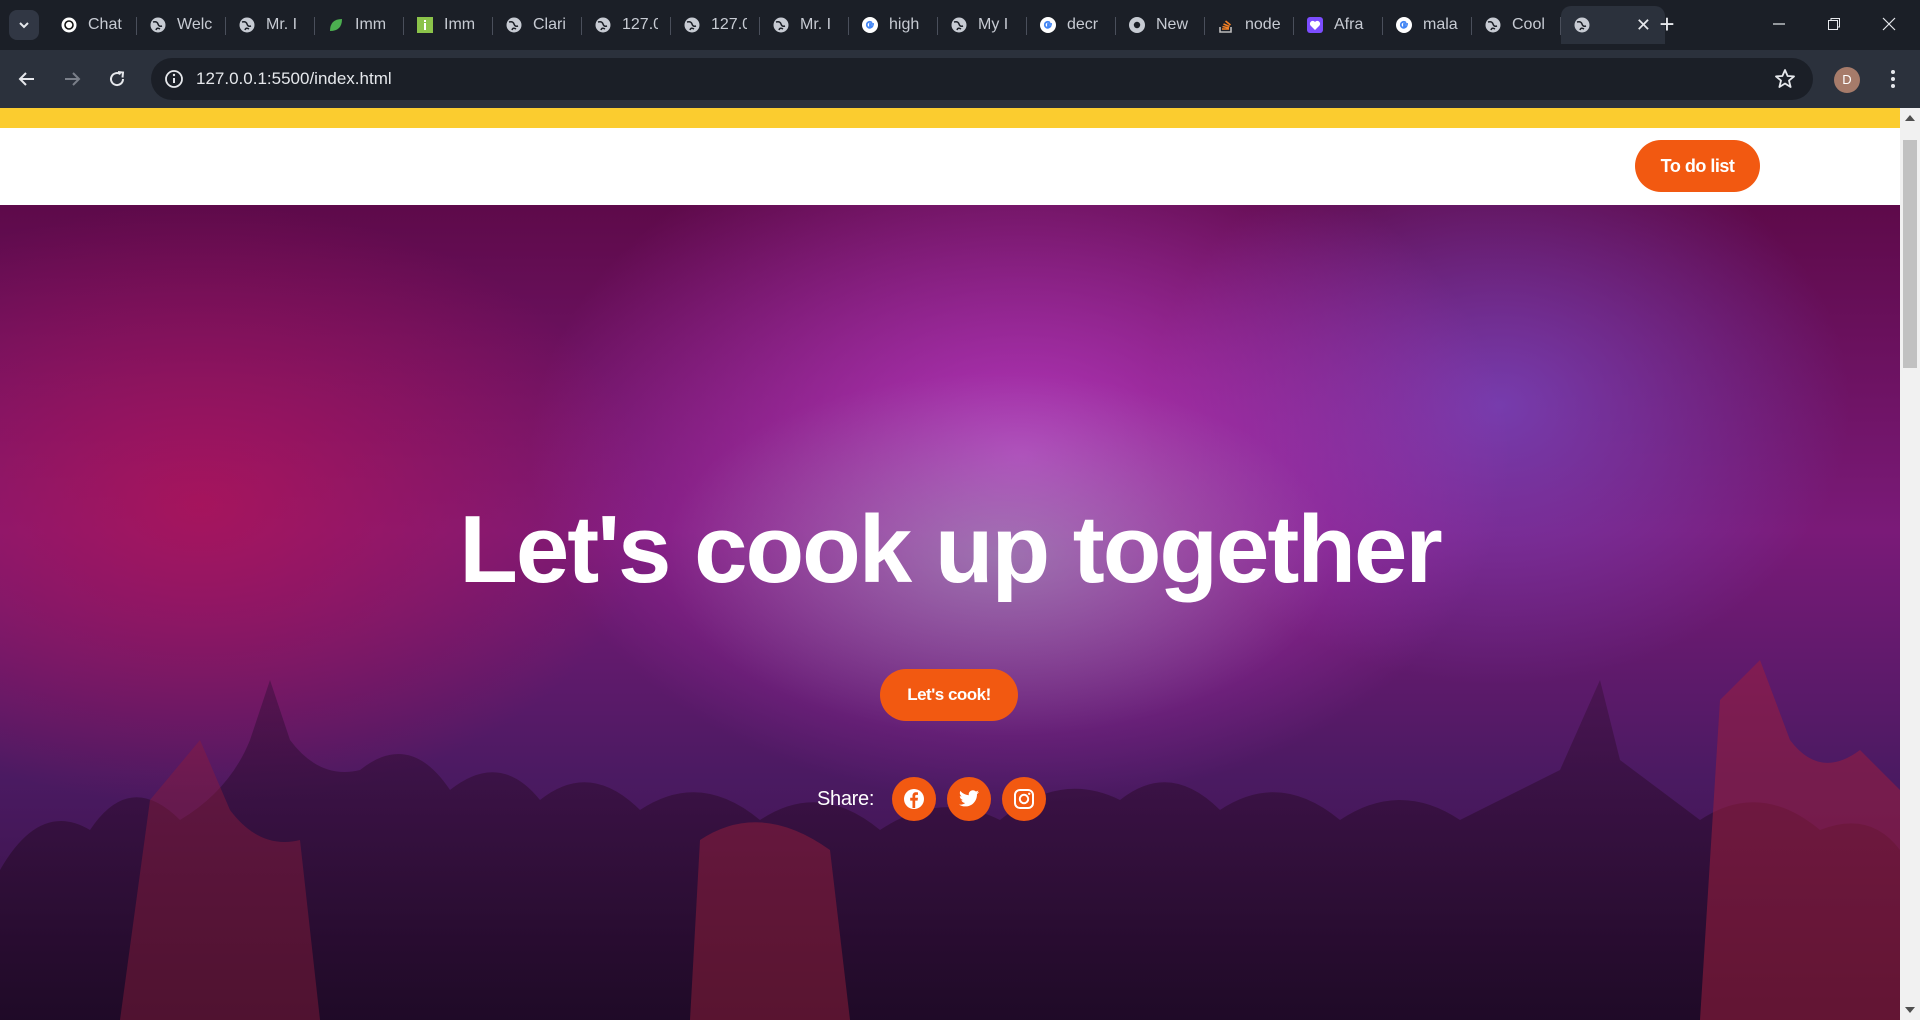 The width and height of the screenshot is (1920, 1020). What do you see at coordinates (425, 25) in the screenshot?
I see `info-favicon-icon` at bounding box center [425, 25].